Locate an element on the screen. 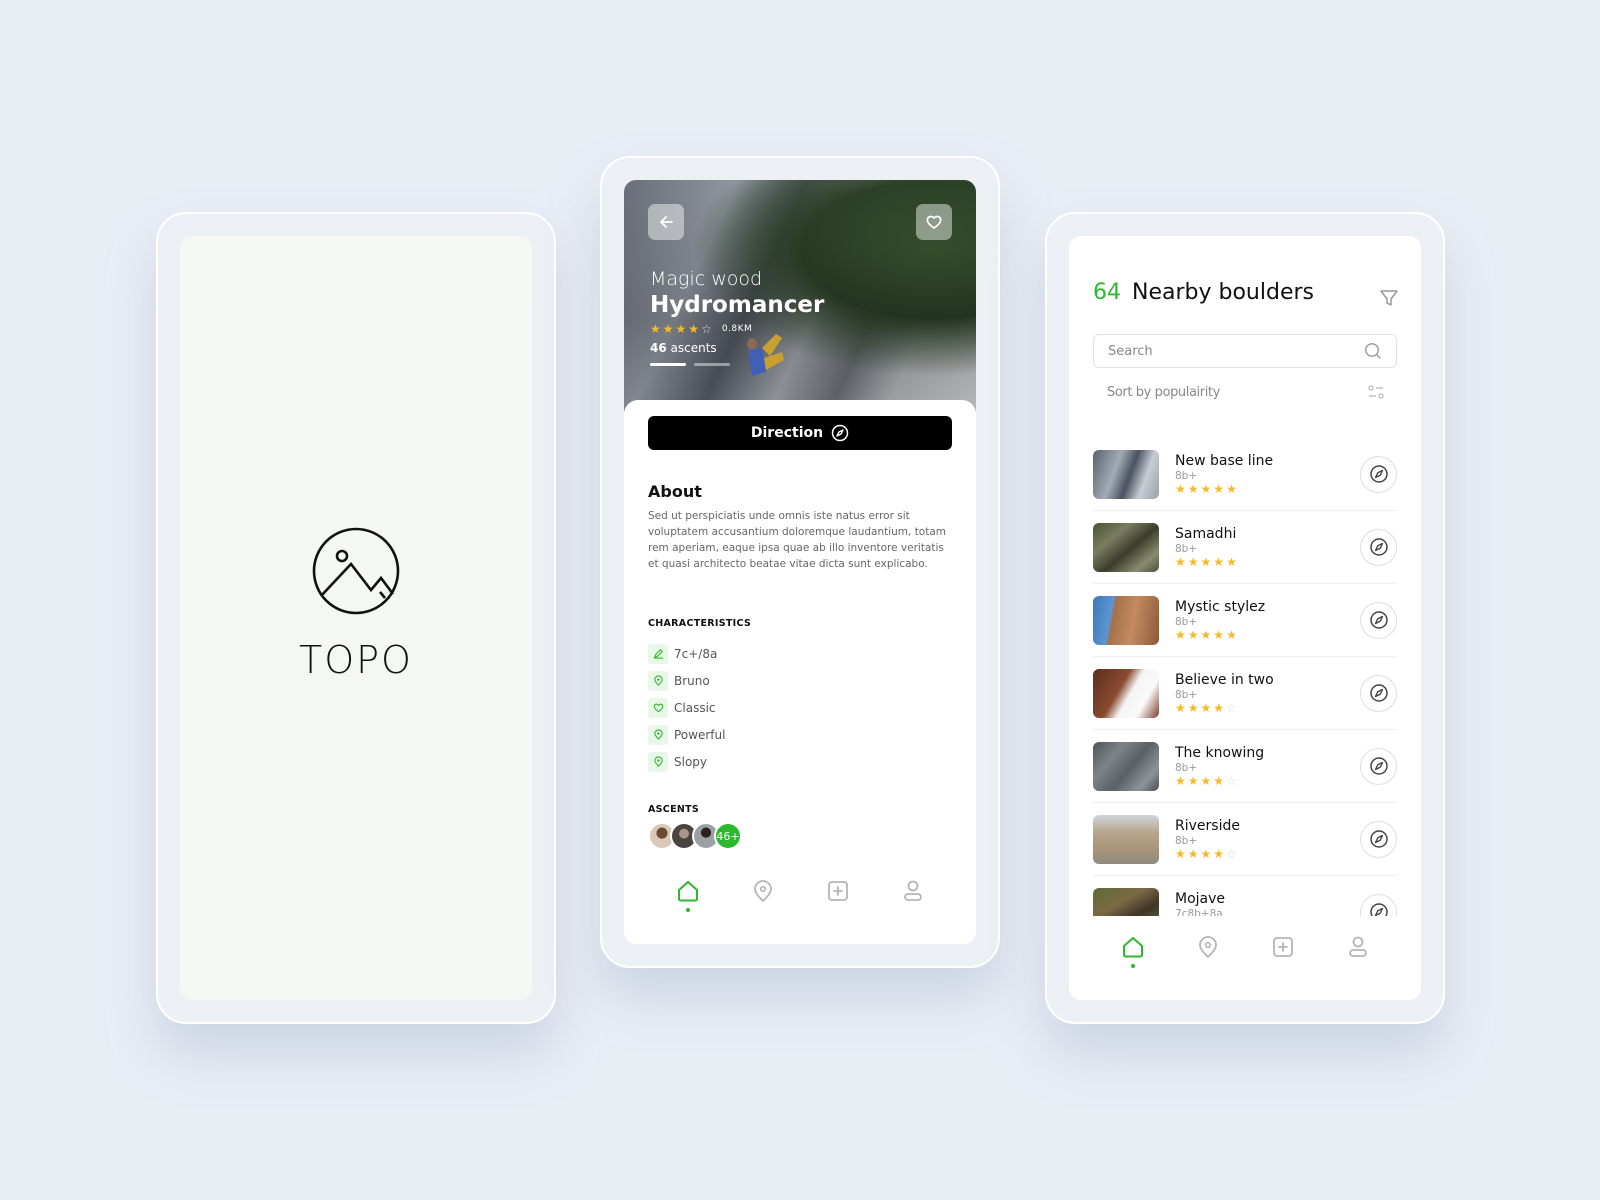 The height and width of the screenshot is (1200, 1600). app-name: TOPO is located at coordinates (356, 660).